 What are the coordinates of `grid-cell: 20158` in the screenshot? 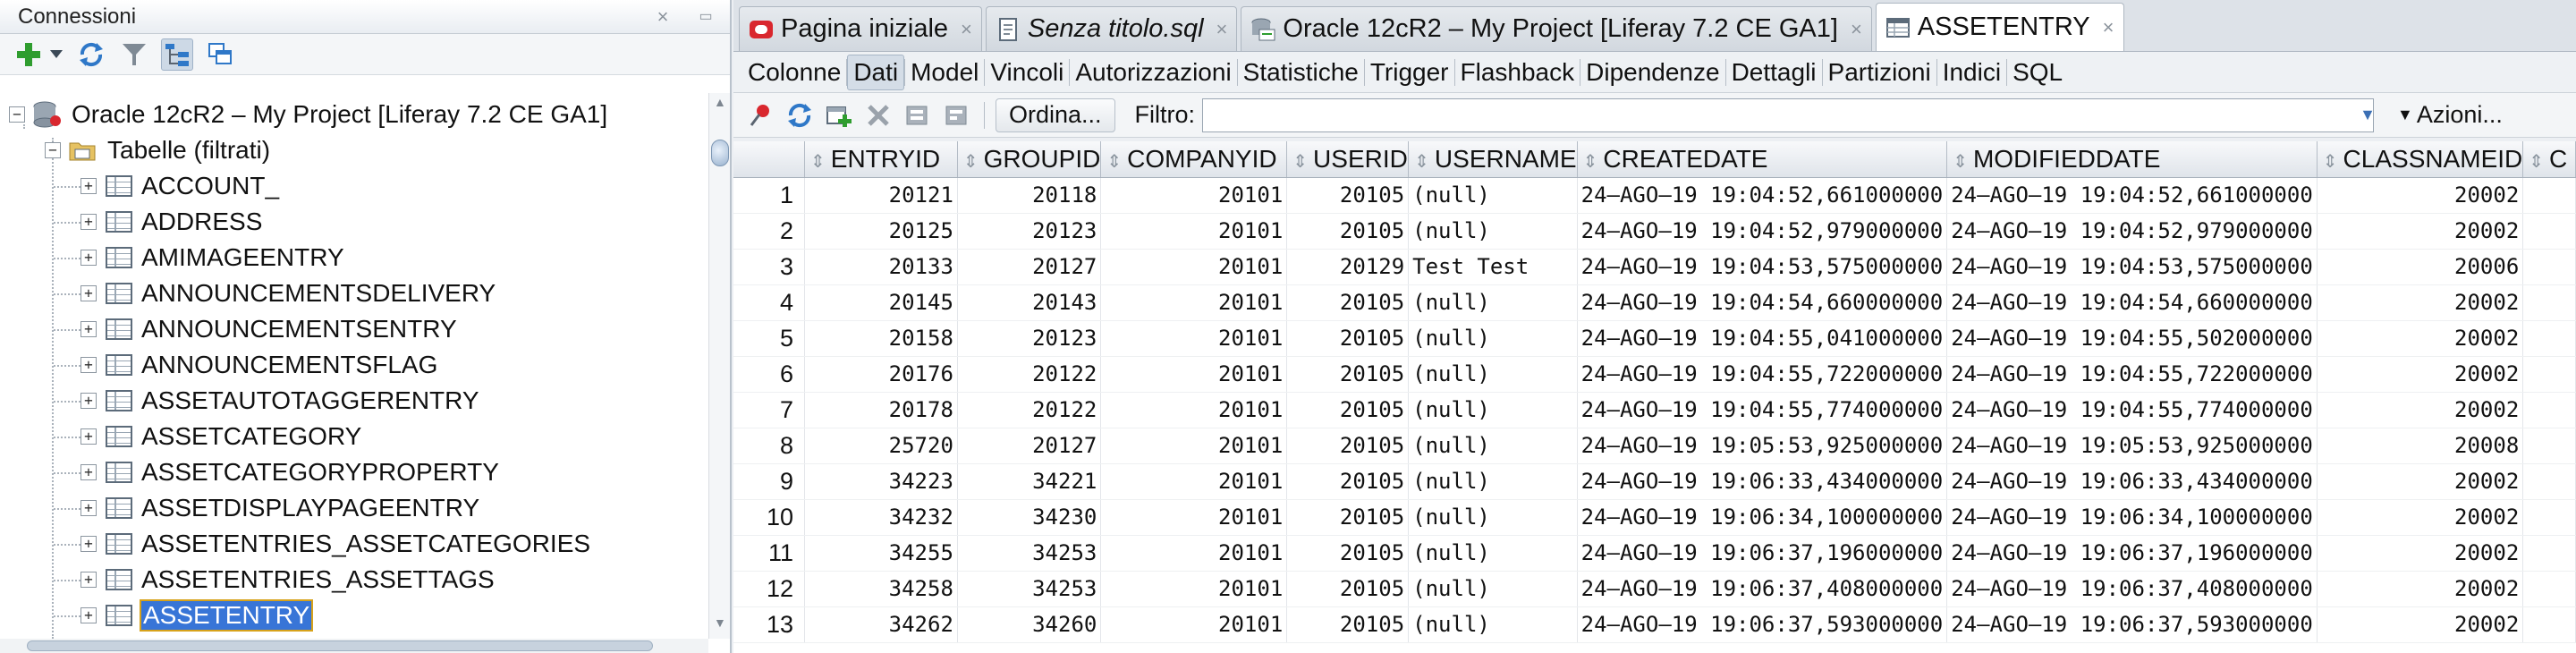 It's located at (881, 339).